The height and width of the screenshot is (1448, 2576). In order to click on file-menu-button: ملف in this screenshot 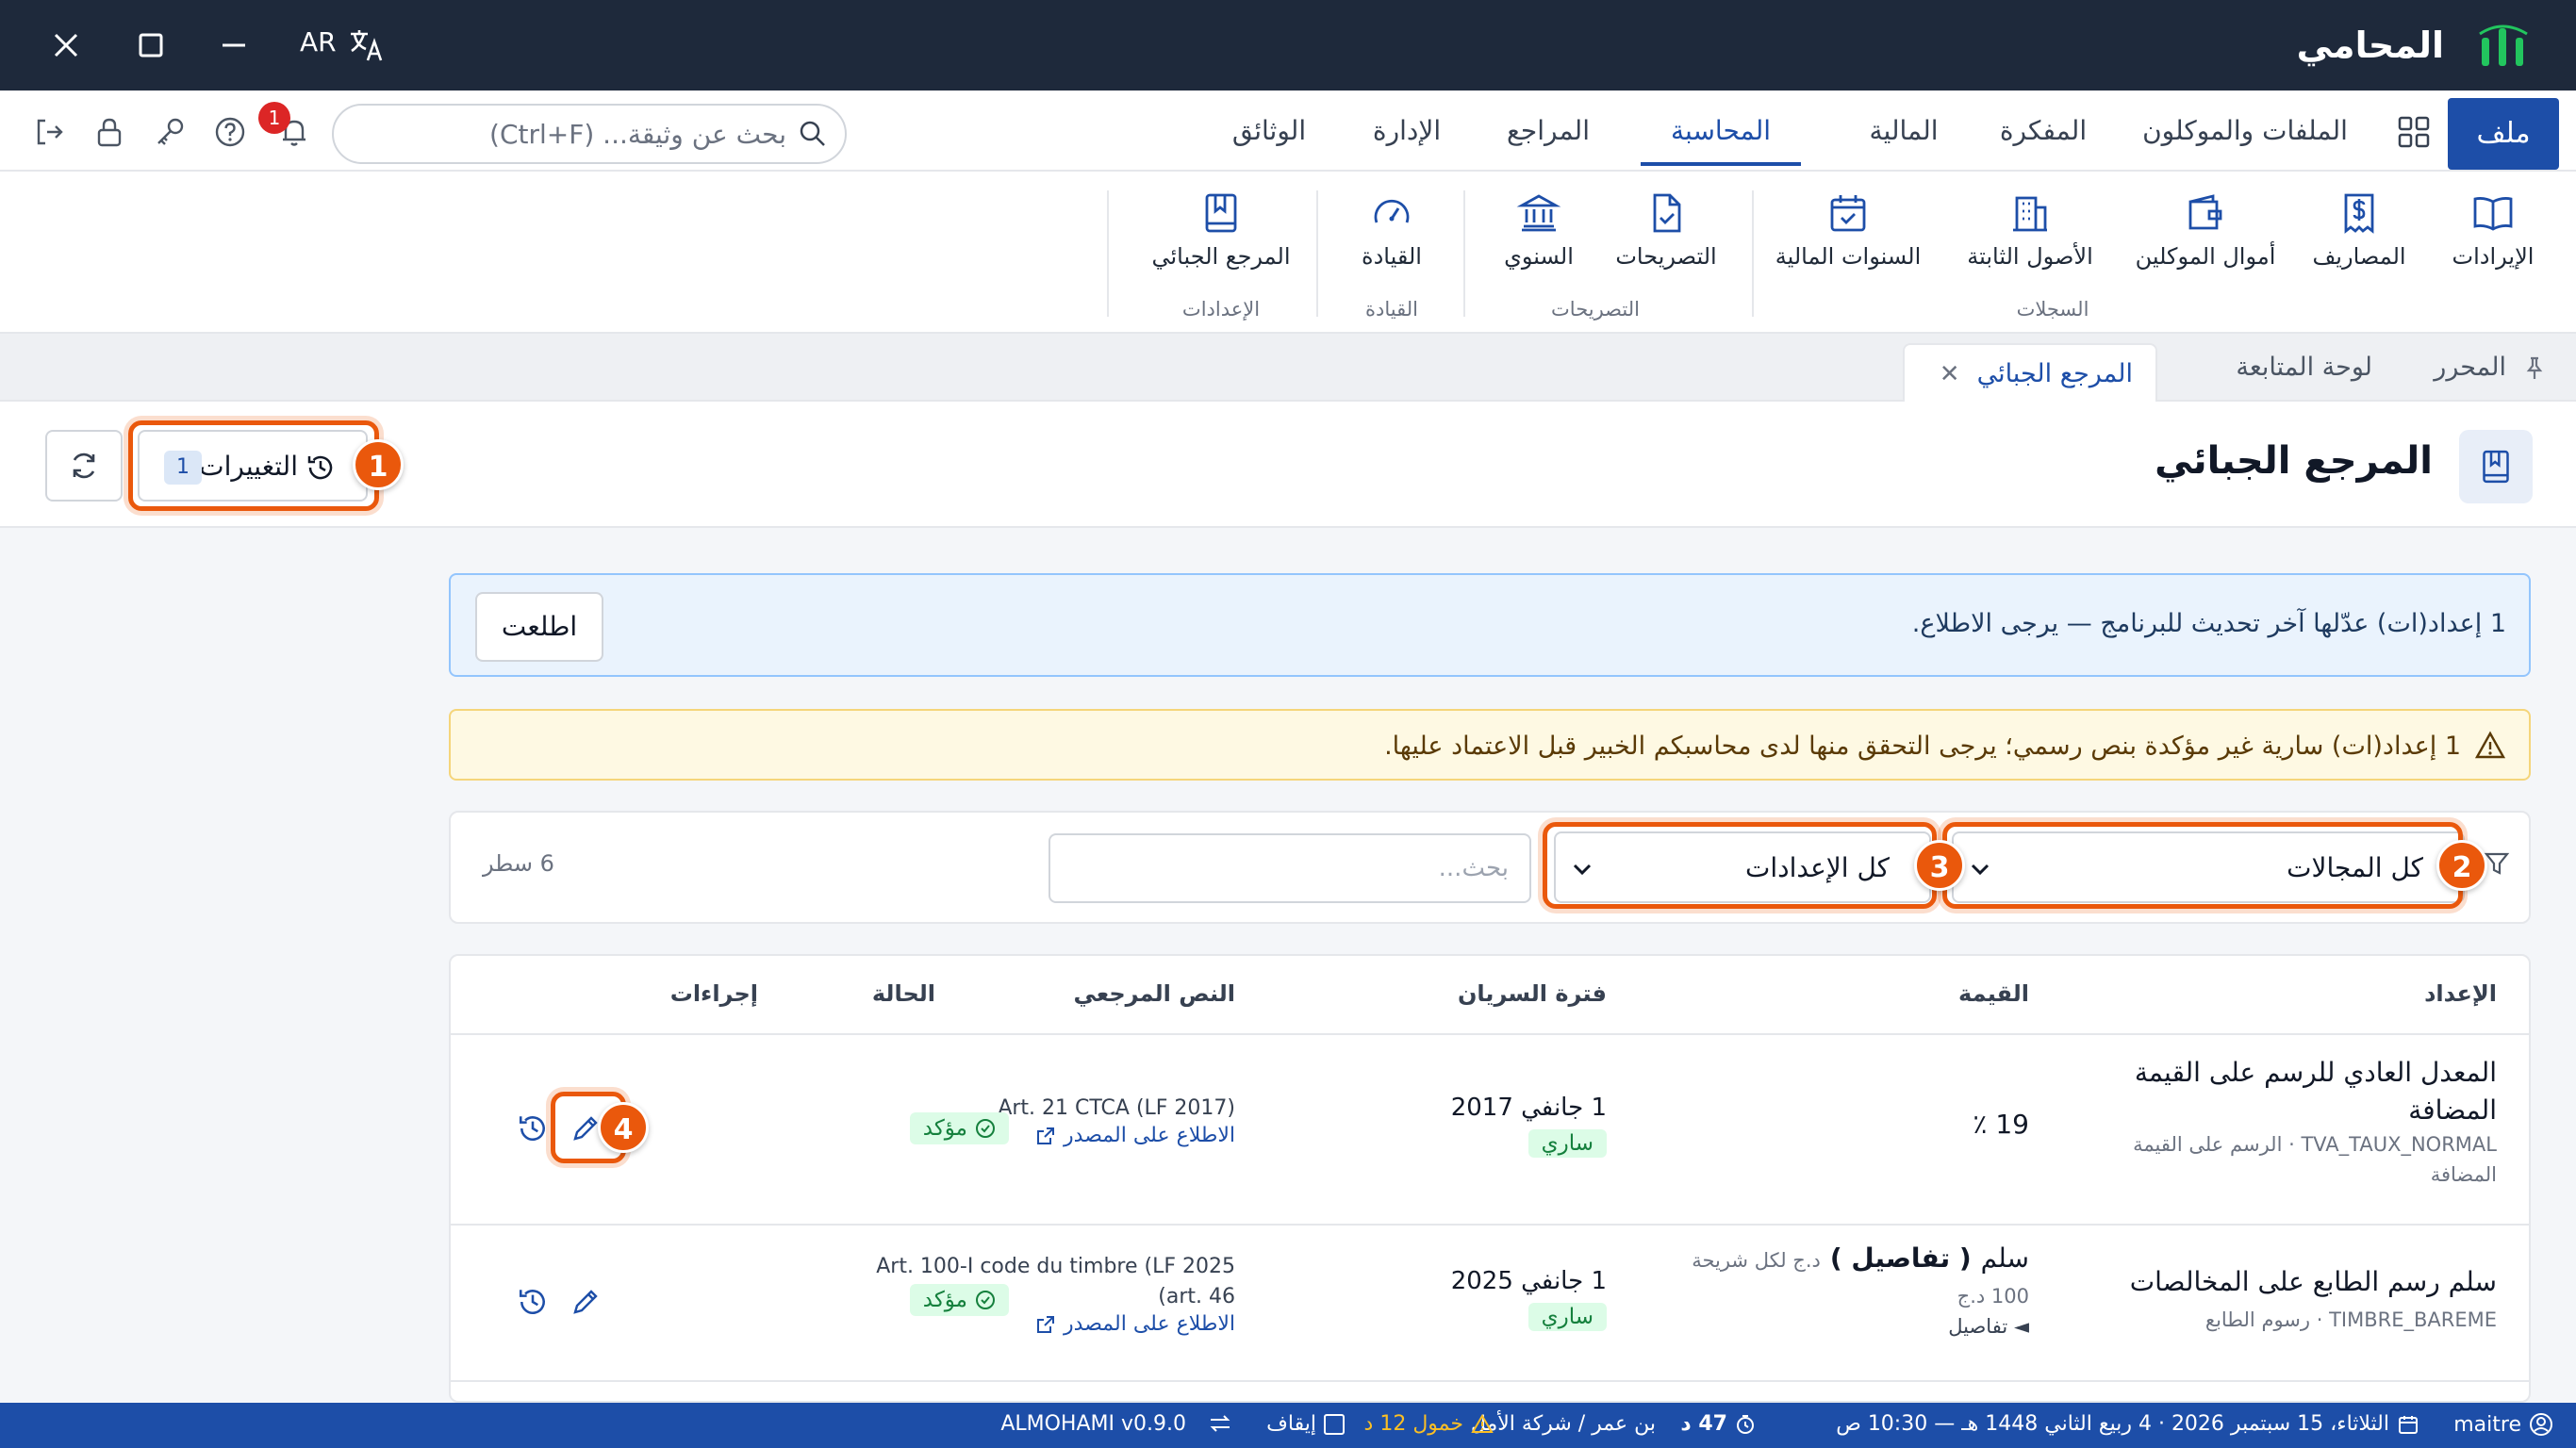, I will do `click(2503, 134)`.